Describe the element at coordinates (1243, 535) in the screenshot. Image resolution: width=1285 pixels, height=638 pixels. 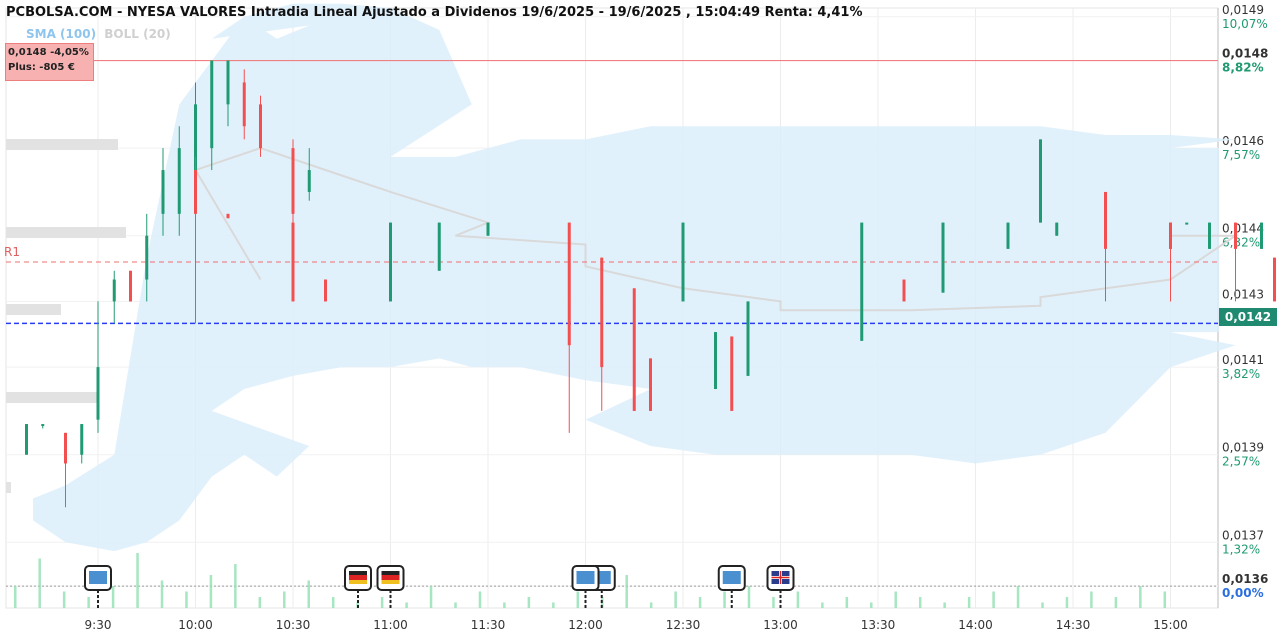
I see `y-tick-price: 0,0137` at that location.